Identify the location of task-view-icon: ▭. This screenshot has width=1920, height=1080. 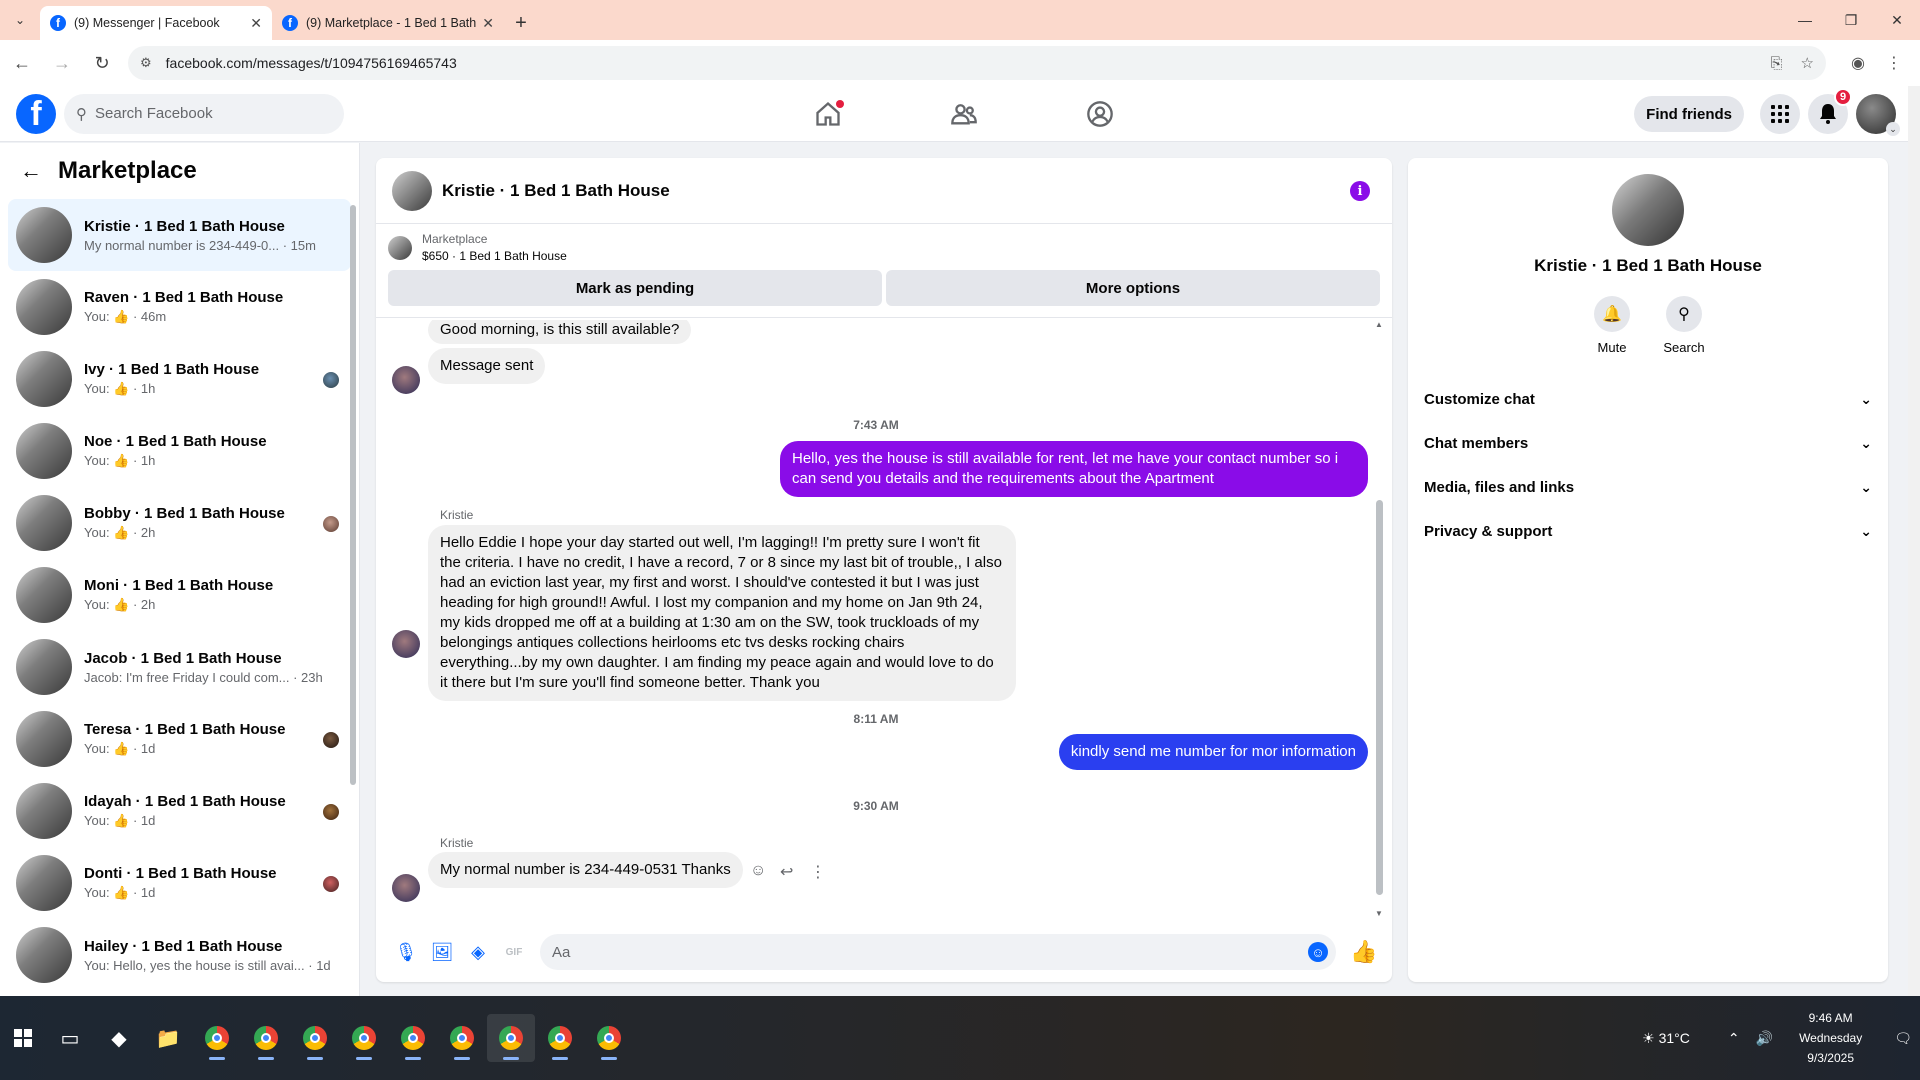
(70, 1038).